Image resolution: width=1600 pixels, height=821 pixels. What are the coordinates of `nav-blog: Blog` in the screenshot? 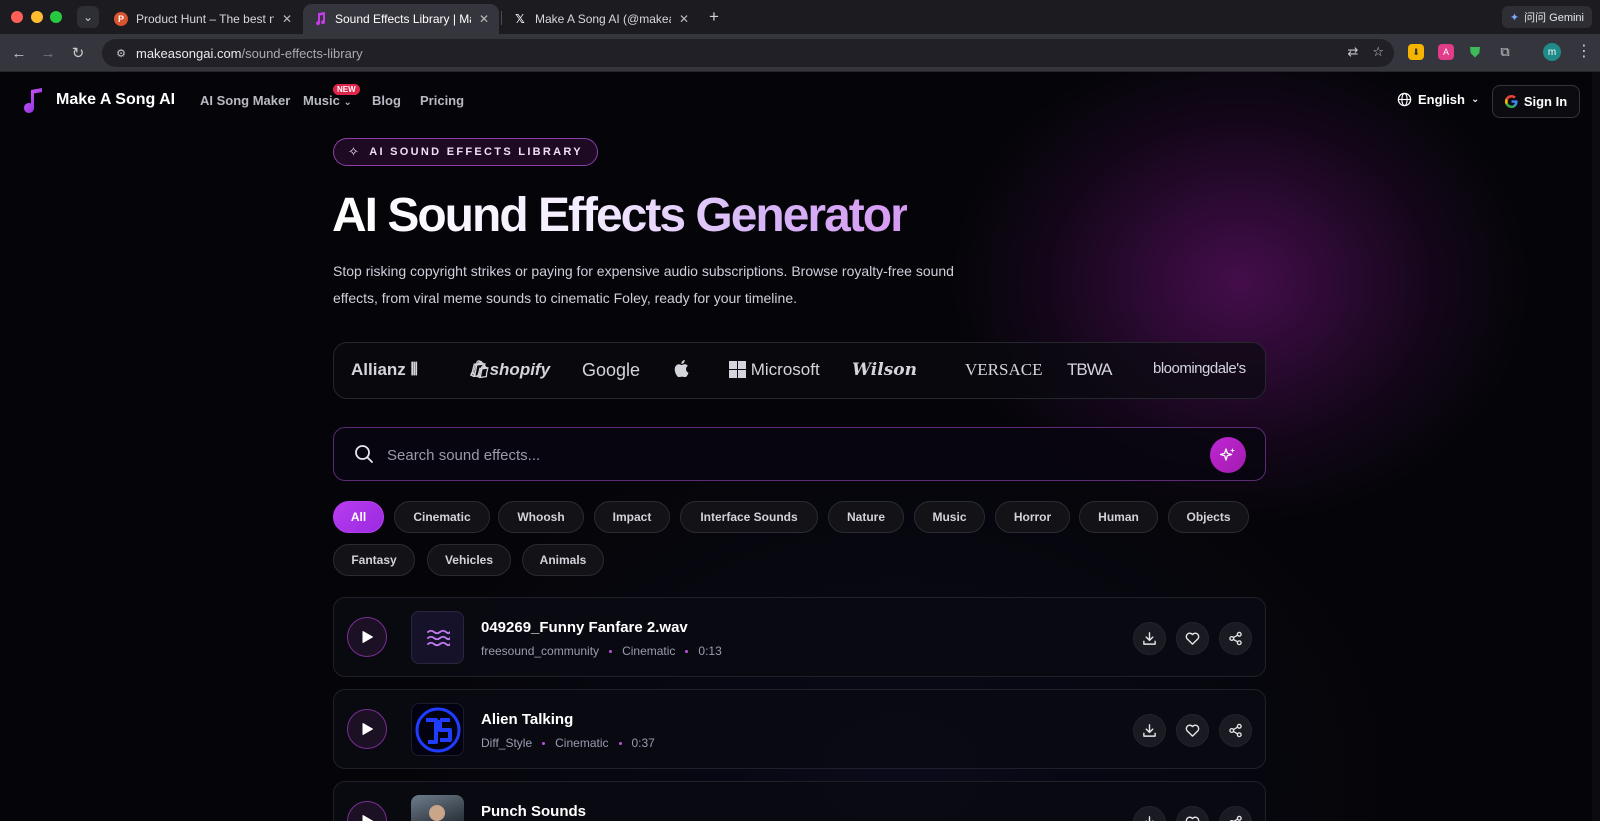 It's located at (386, 100).